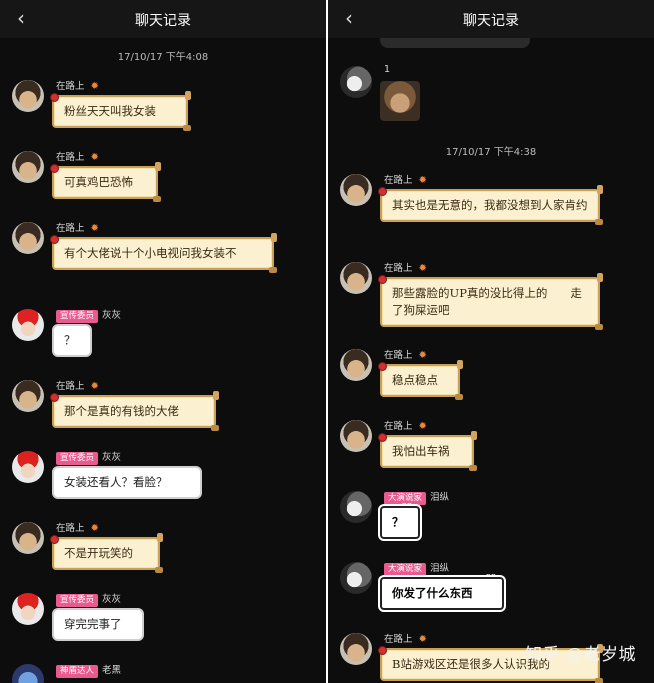 The width and height of the screenshot is (654, 683). I want to click on sender-name: 1, so click(387, 69).